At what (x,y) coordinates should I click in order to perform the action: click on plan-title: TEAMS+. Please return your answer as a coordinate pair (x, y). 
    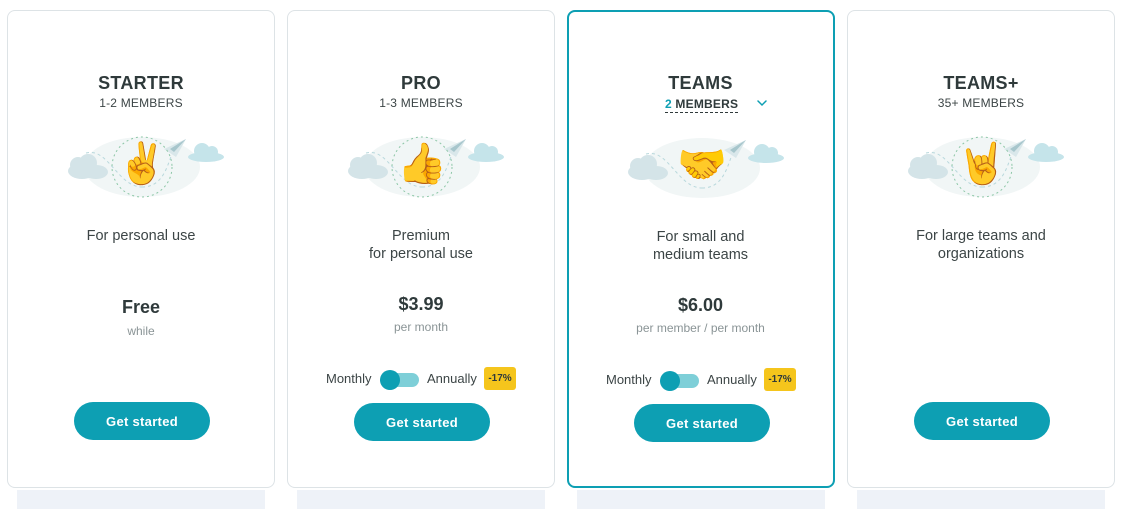
    Looking at the image, I should click on (981, 83).